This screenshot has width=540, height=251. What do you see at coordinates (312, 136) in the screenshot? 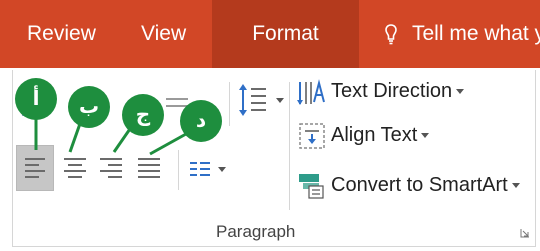
I see `align-text-icon` at bounding box center [312, 136].